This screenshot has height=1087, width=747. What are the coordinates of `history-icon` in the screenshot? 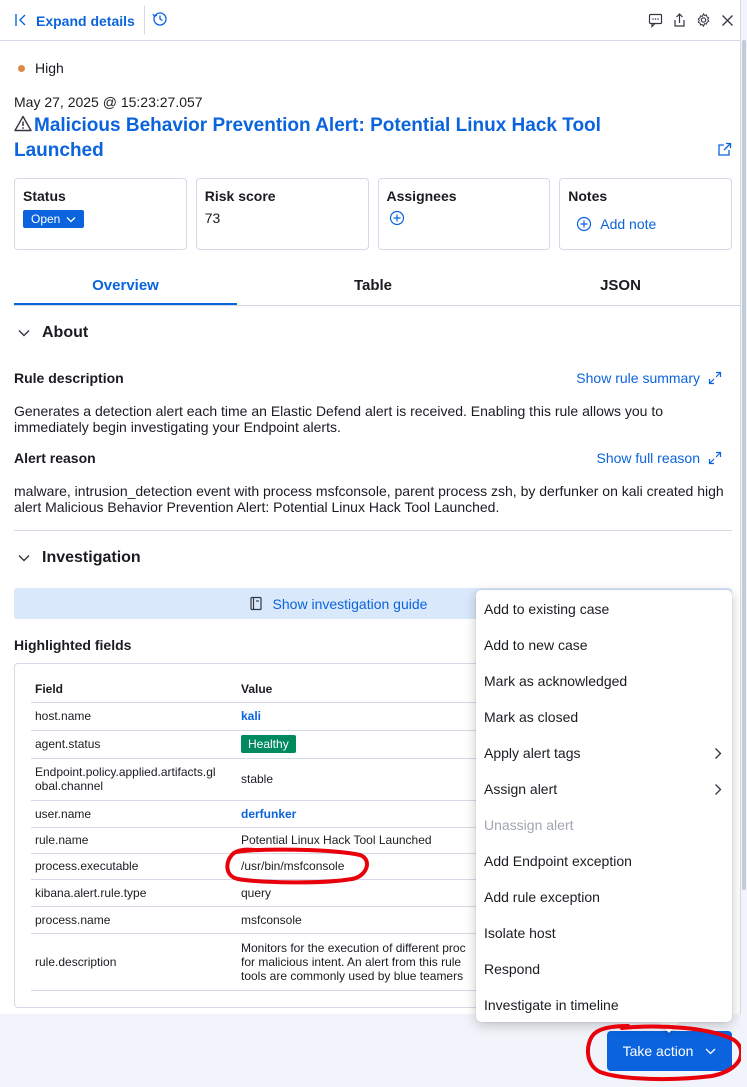 It's located at (160, 21).